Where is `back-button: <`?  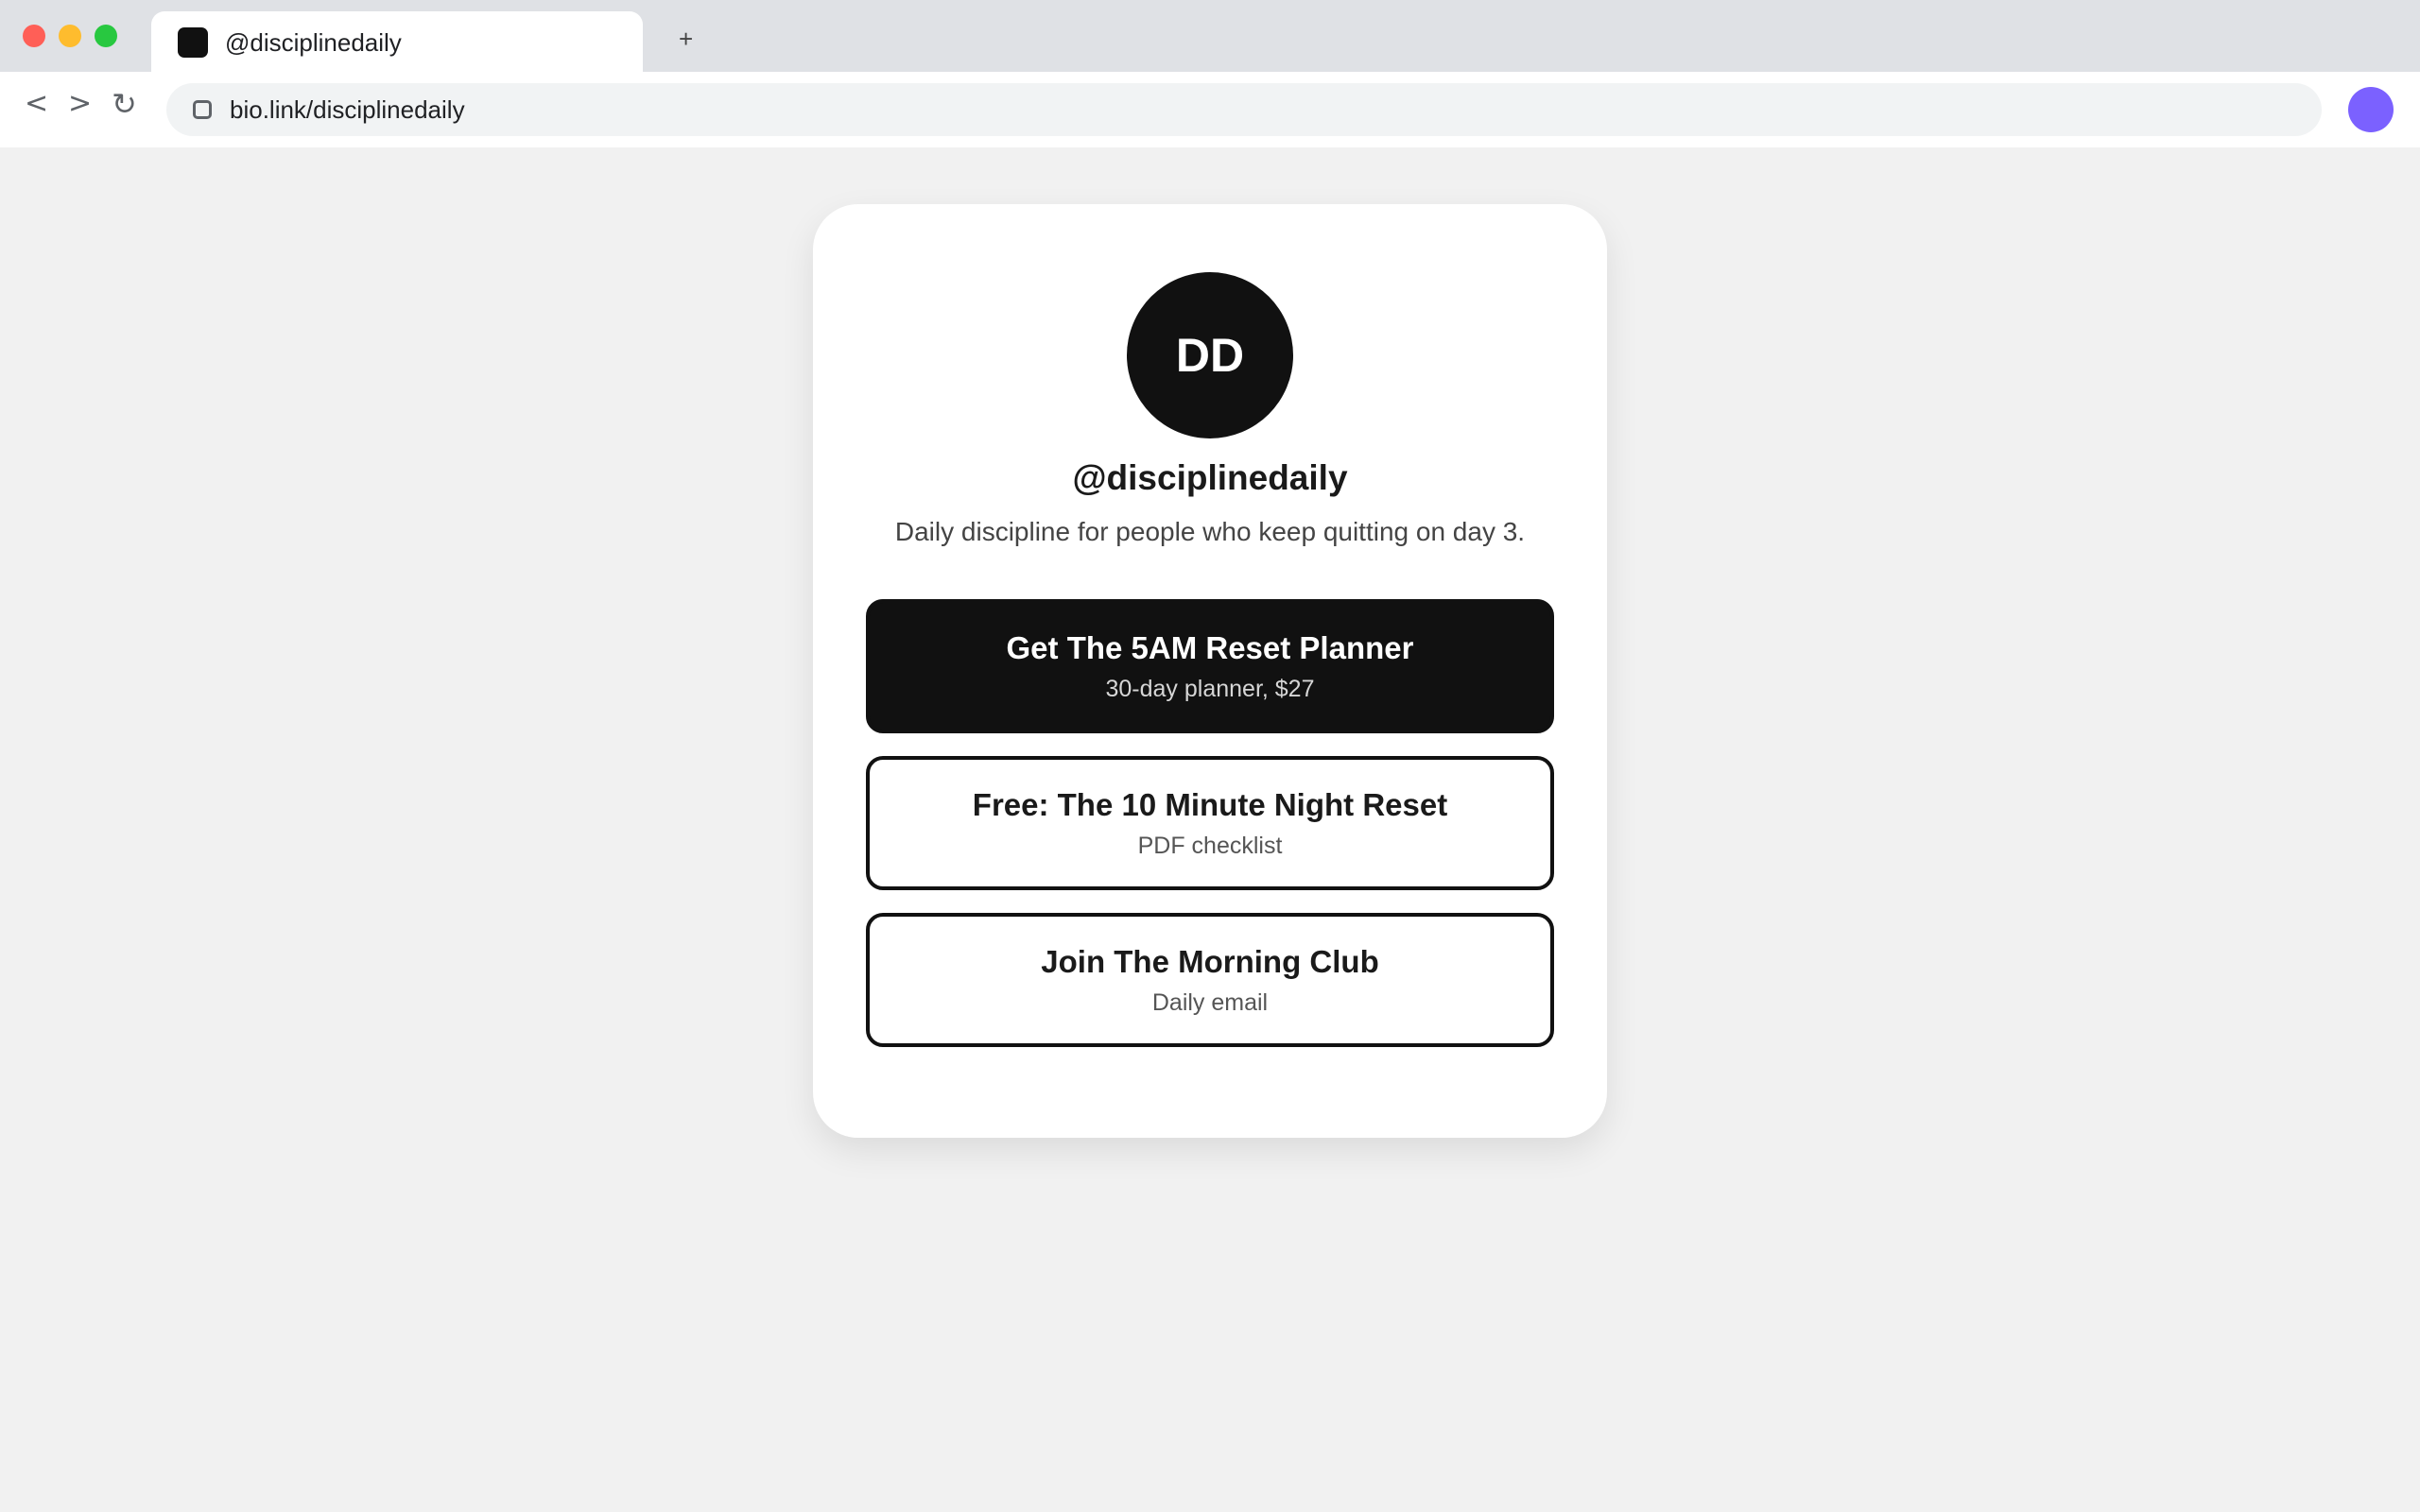
back-button: < is located at coordinates (36, 104).